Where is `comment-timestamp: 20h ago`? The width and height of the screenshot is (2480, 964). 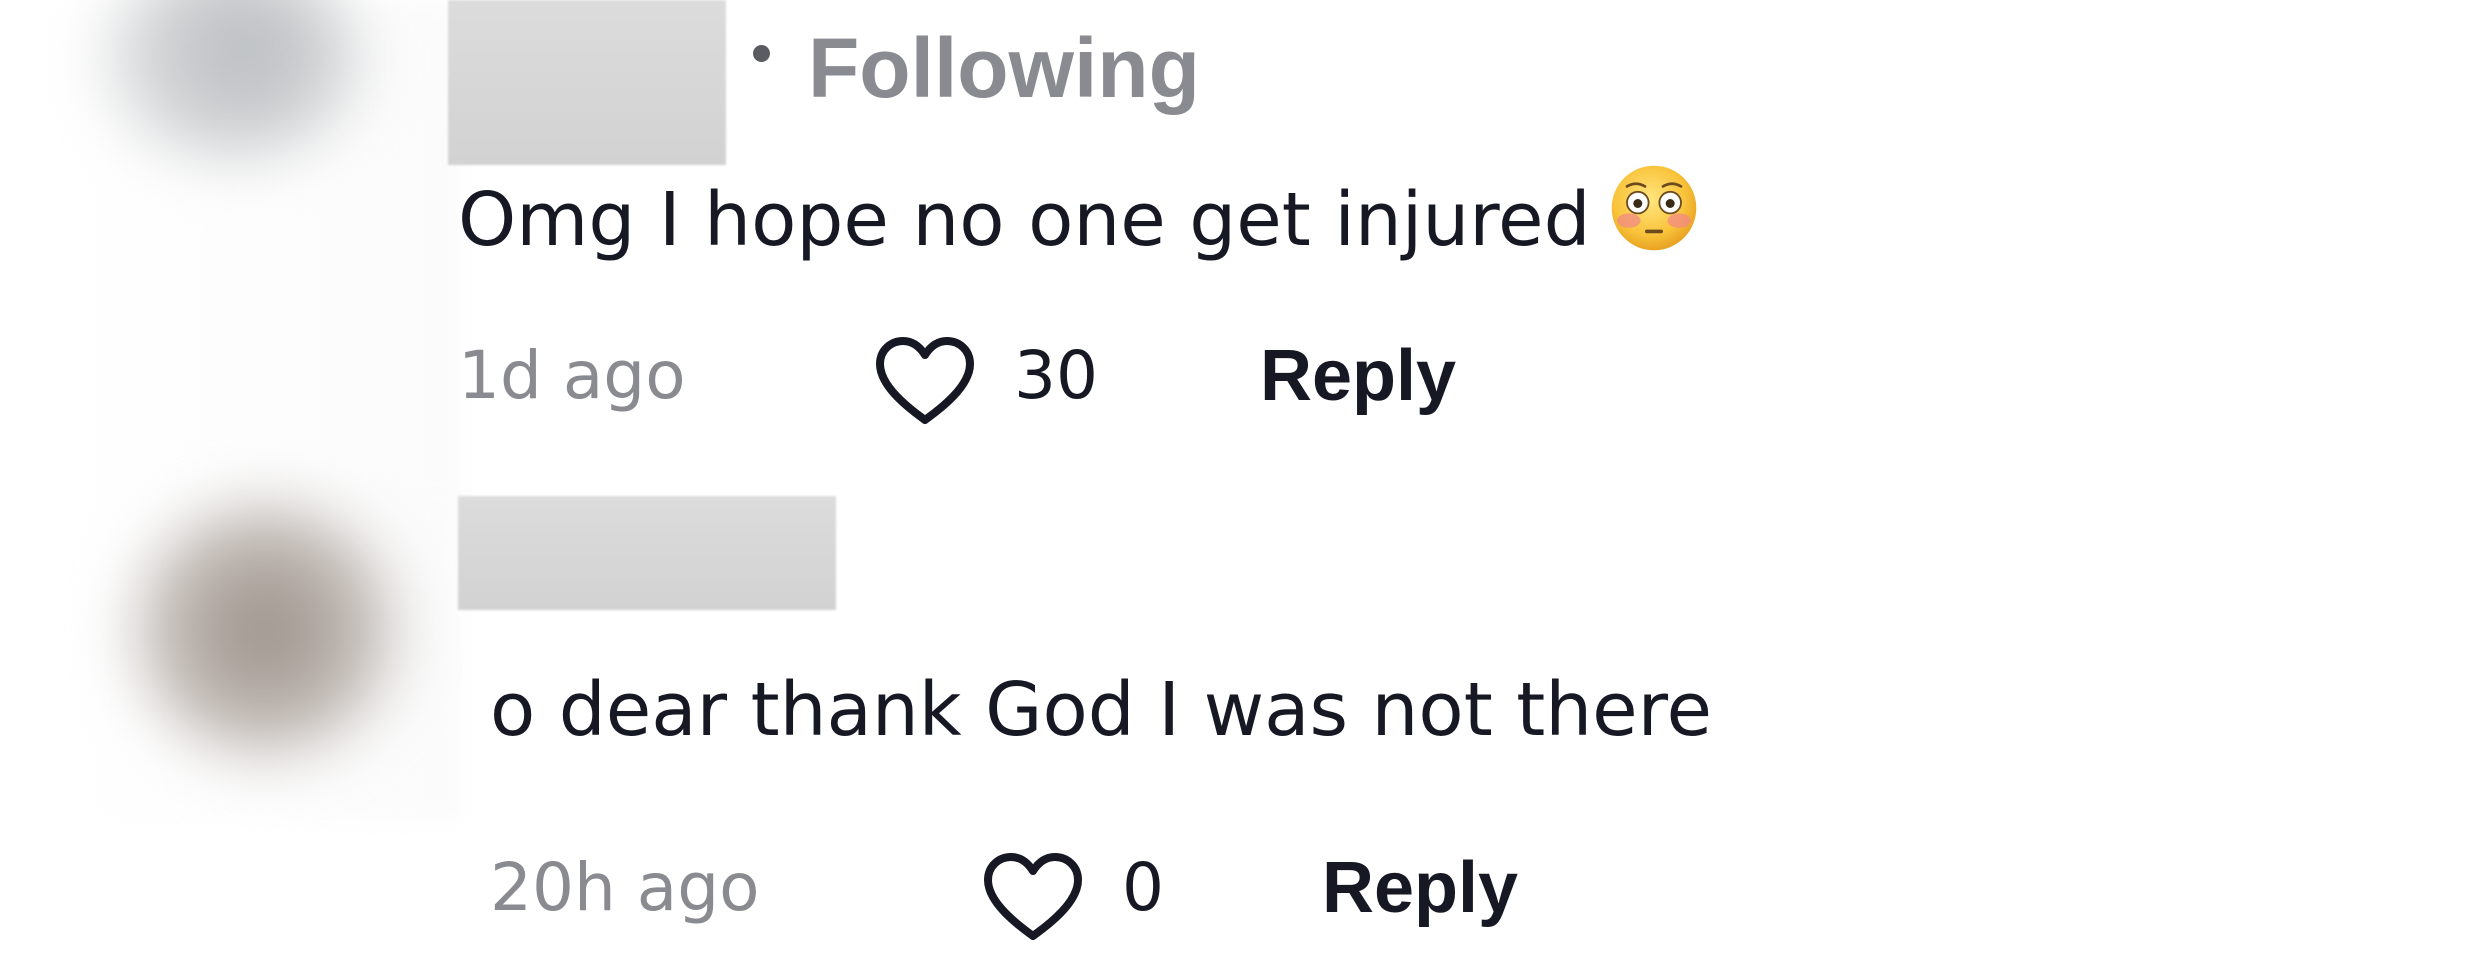 comment-timestamp: 20h ago is located at coordinates (625, 887).